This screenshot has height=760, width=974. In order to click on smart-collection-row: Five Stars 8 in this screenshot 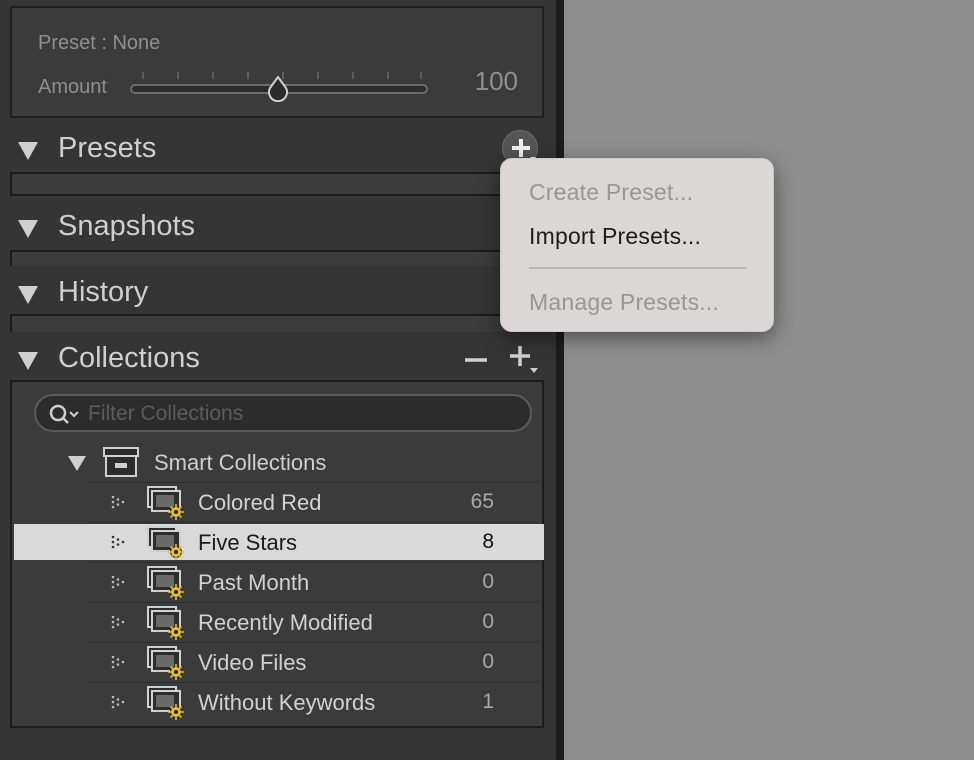, I will do `click(279, 542)`.